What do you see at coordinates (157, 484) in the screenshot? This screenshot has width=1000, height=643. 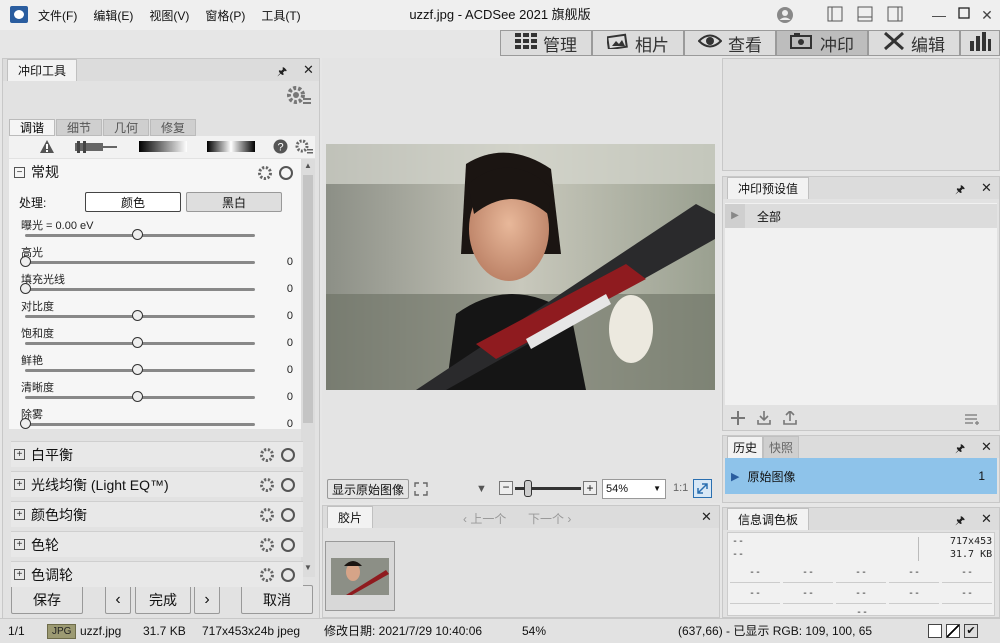 I see `section-header: + 光线均衡 (Light EQ™)` at bounding box center [157, 484].